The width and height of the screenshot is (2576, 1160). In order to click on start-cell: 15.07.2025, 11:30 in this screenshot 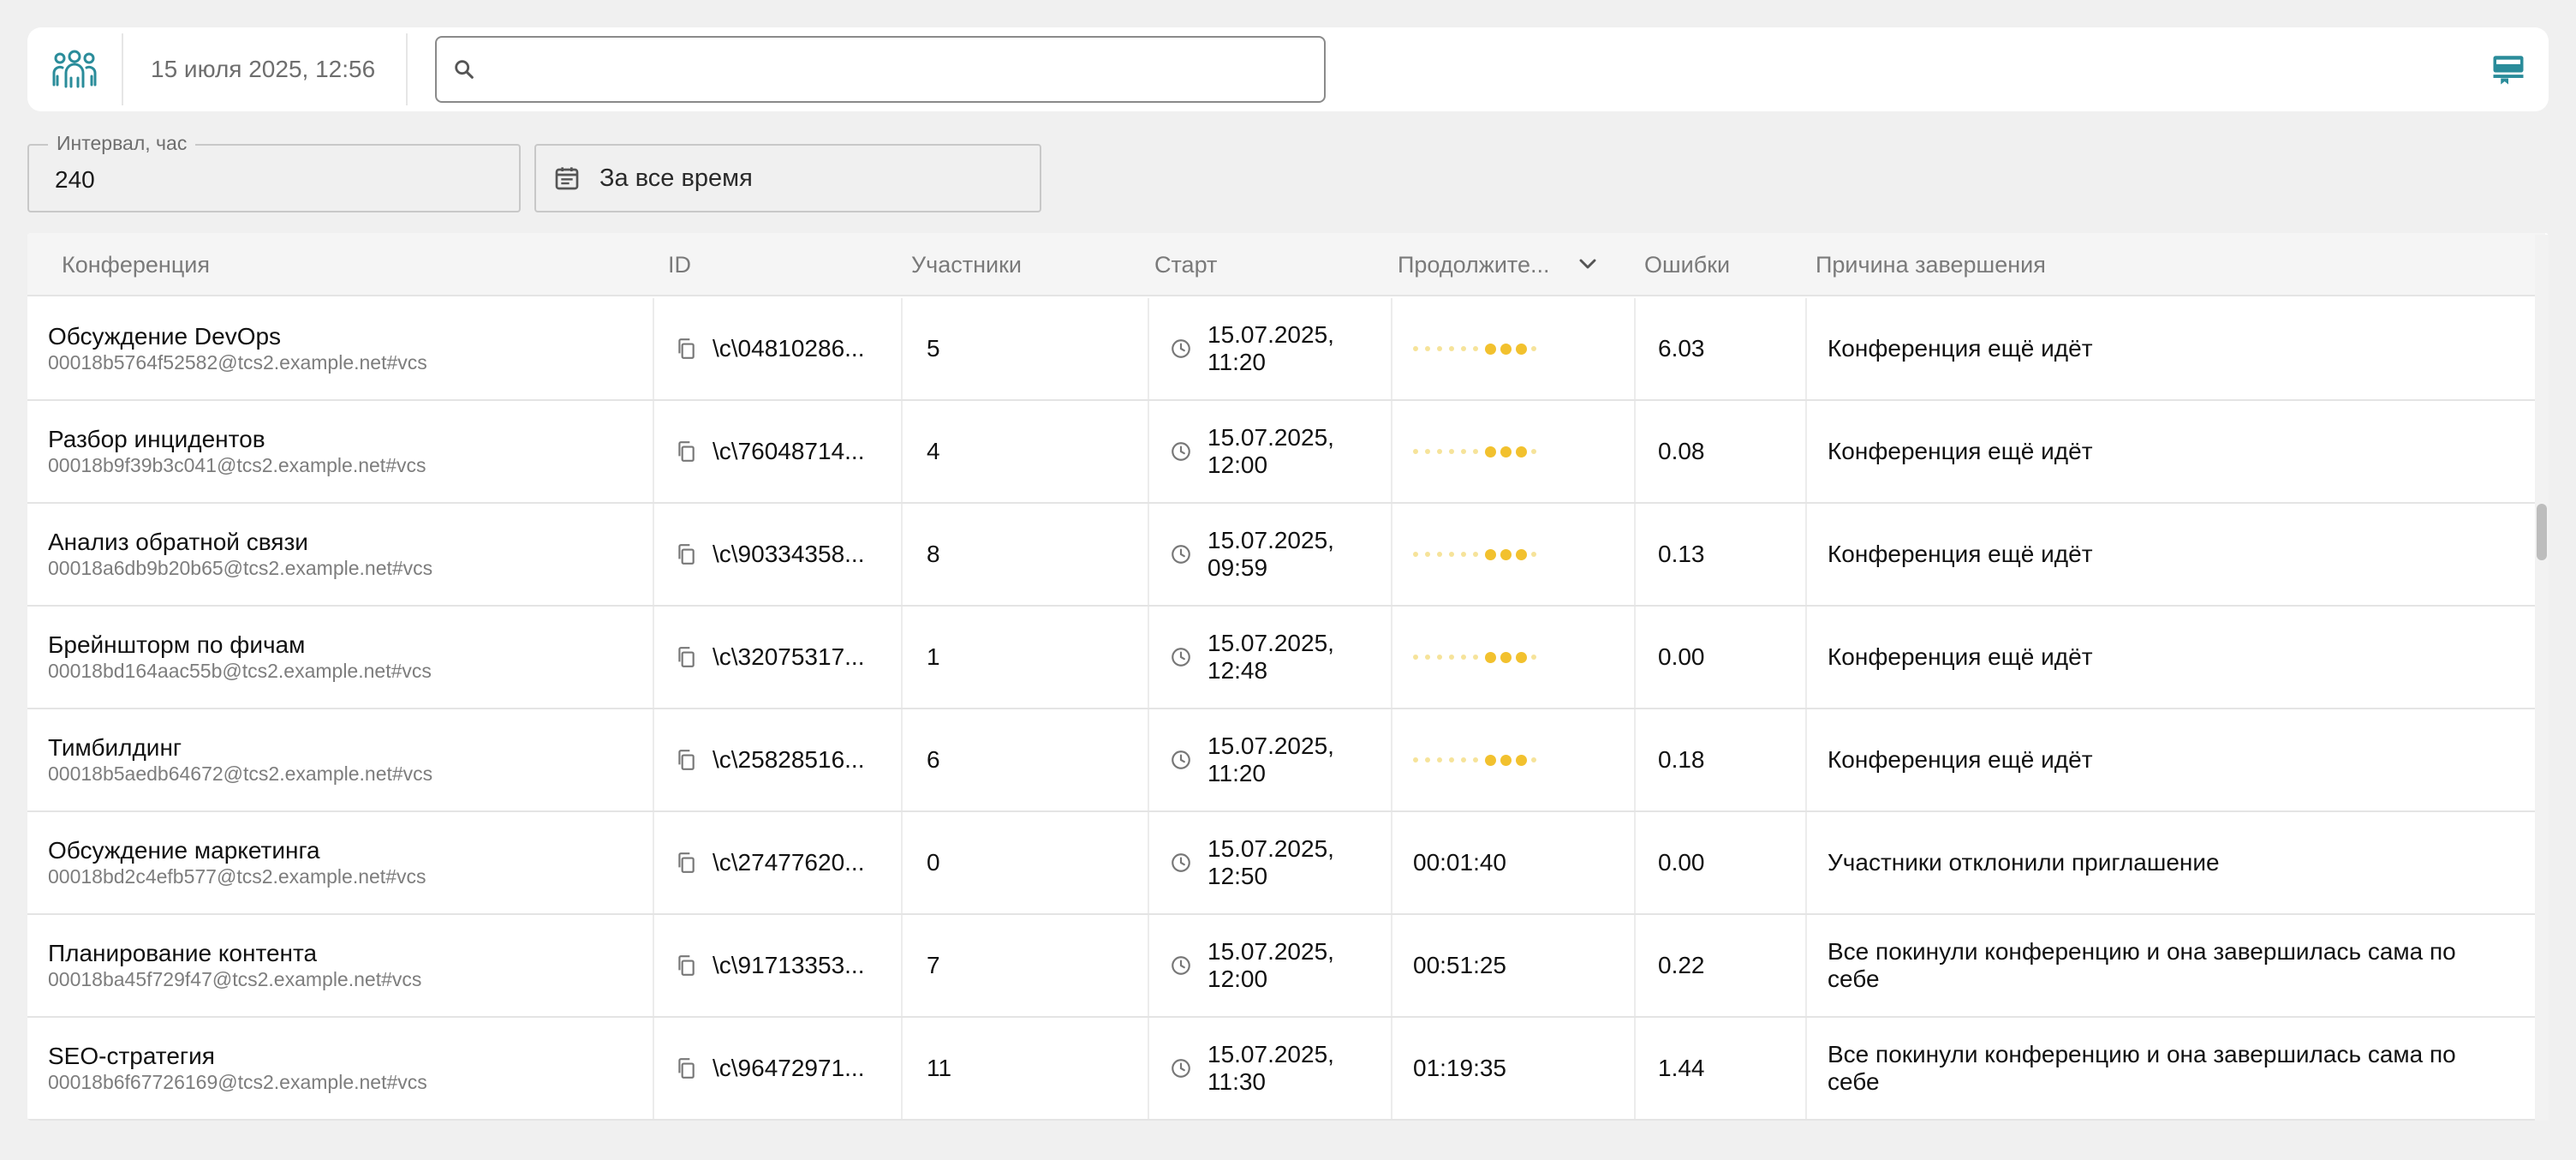, I will do `click(1281, 1068)`.